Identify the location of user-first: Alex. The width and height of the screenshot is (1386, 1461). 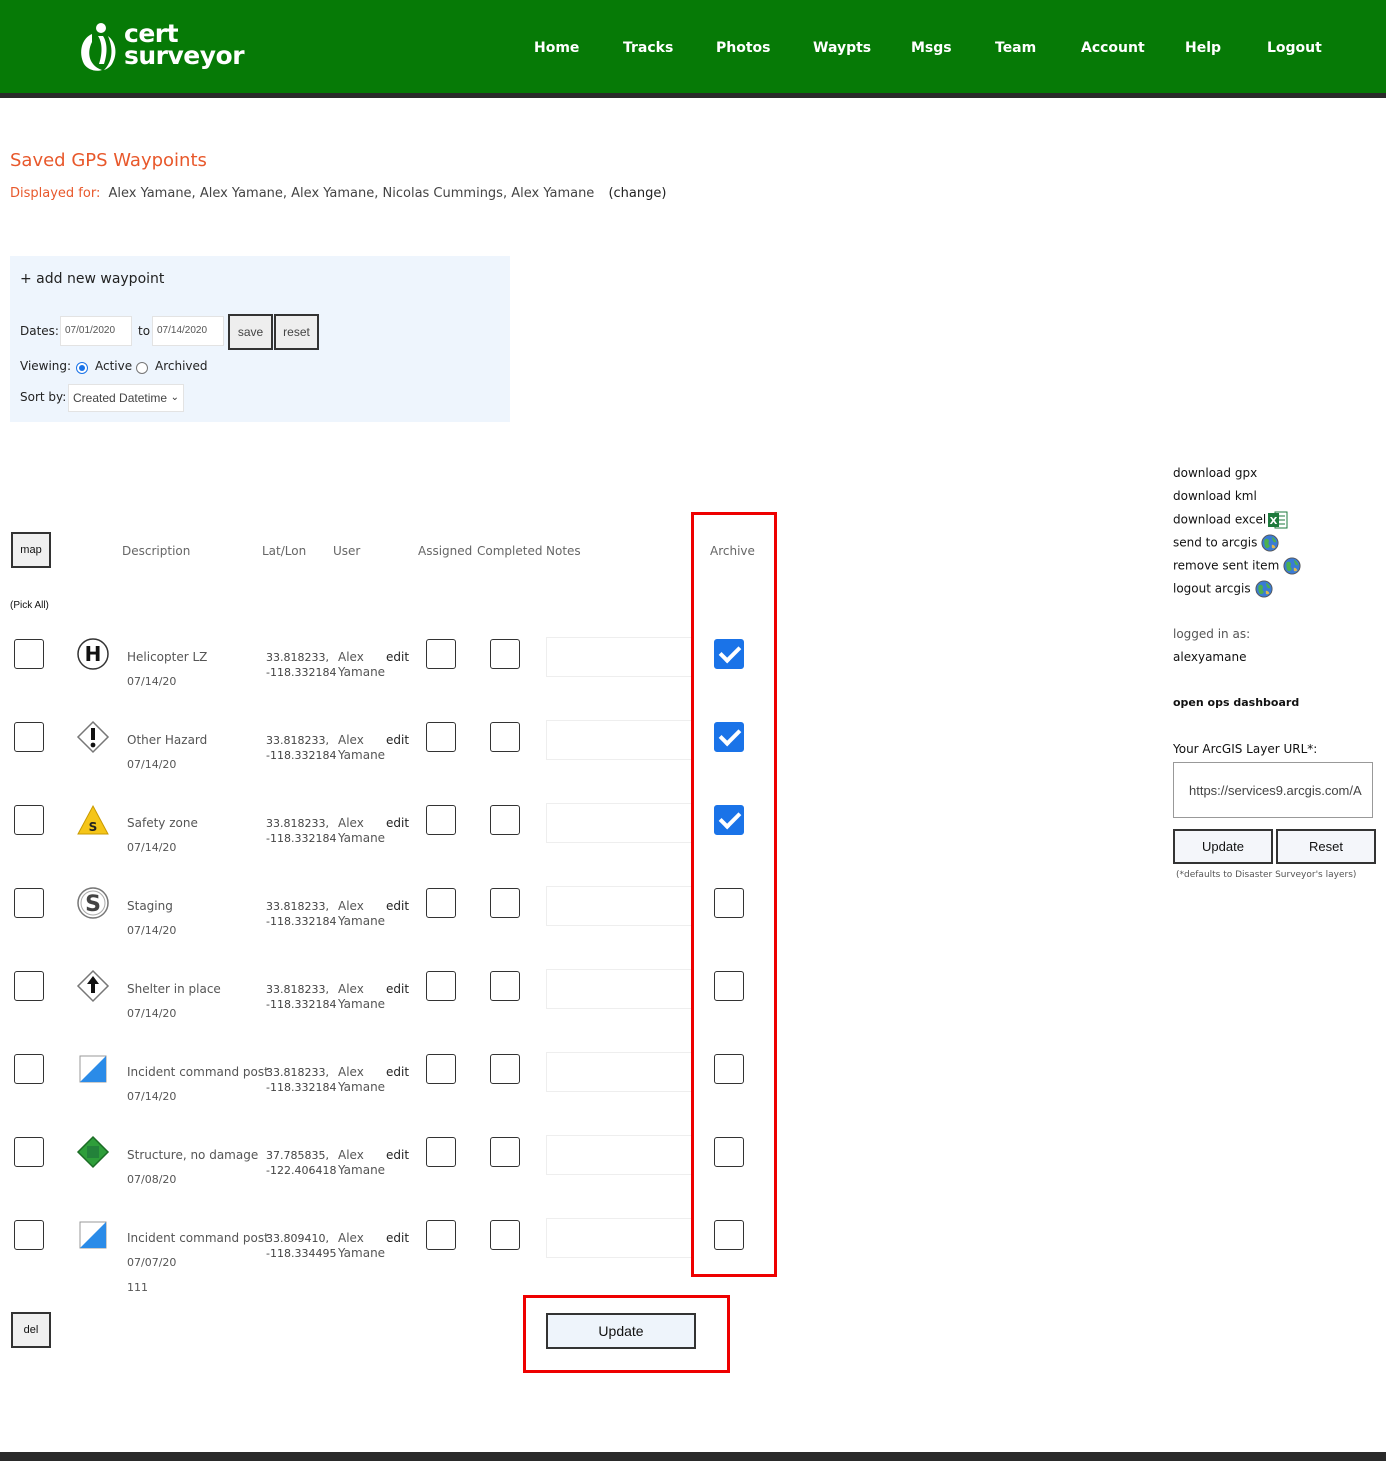
(351, 1238).